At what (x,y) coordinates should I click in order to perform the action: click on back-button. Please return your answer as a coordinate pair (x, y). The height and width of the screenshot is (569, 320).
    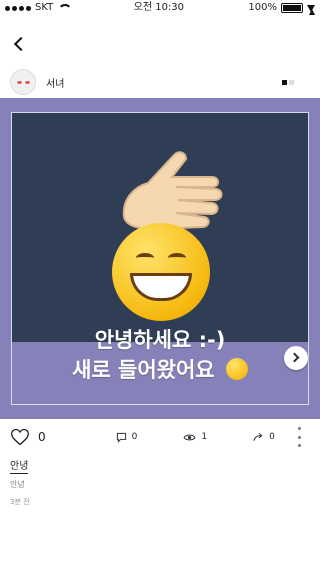
    Looking at the image, I should click on (20, 44).